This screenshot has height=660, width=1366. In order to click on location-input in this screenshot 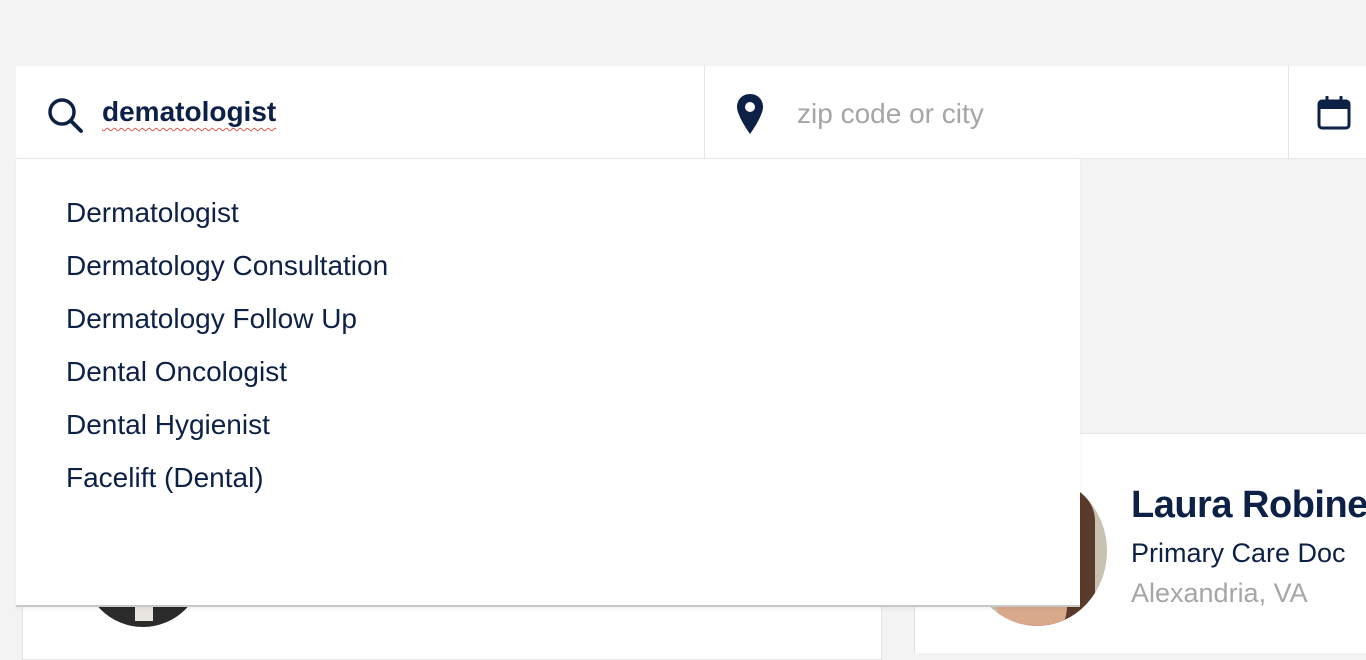, I will do `click(1027, 114)`.